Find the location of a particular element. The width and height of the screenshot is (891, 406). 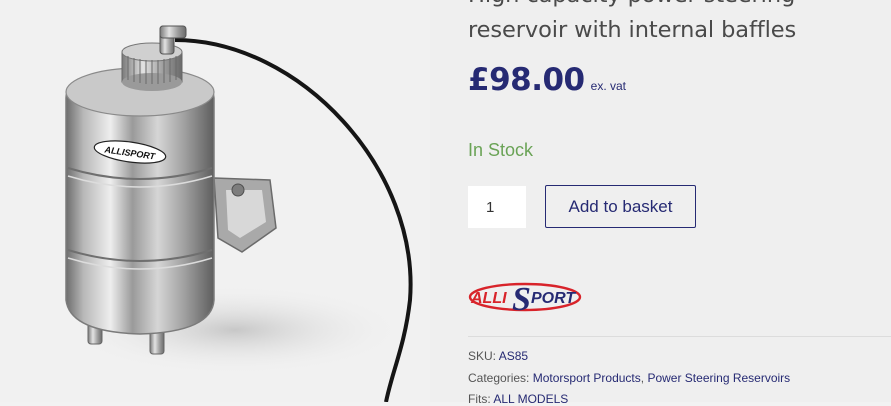

product-title-line-2: reservoir with internal baffles is located at coordinates (632, 30).